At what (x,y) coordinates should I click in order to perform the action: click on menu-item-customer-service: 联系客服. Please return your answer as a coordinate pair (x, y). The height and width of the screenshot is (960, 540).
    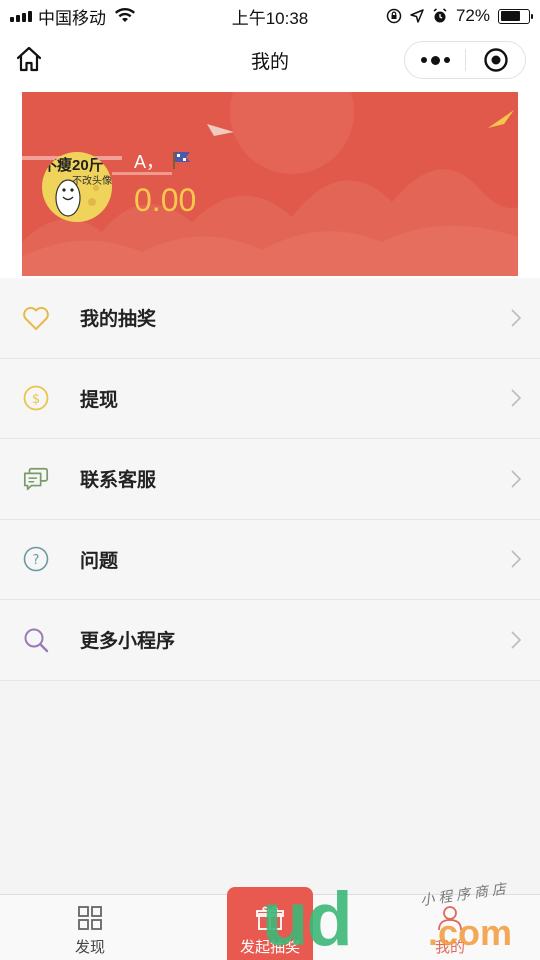
    Looking at the image, I should click on (270, 479).